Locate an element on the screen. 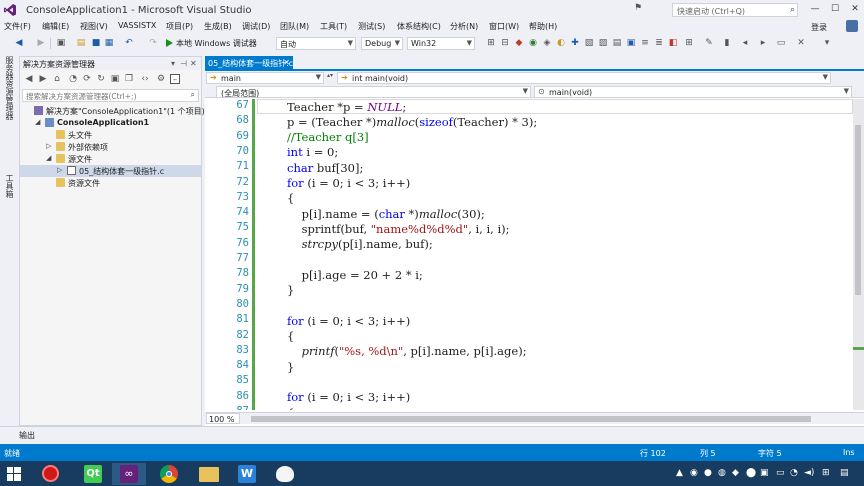 The width and height of the screenshot is (864, 486). tray-expand-icon: ▲ is located at coordinates (679, 473).